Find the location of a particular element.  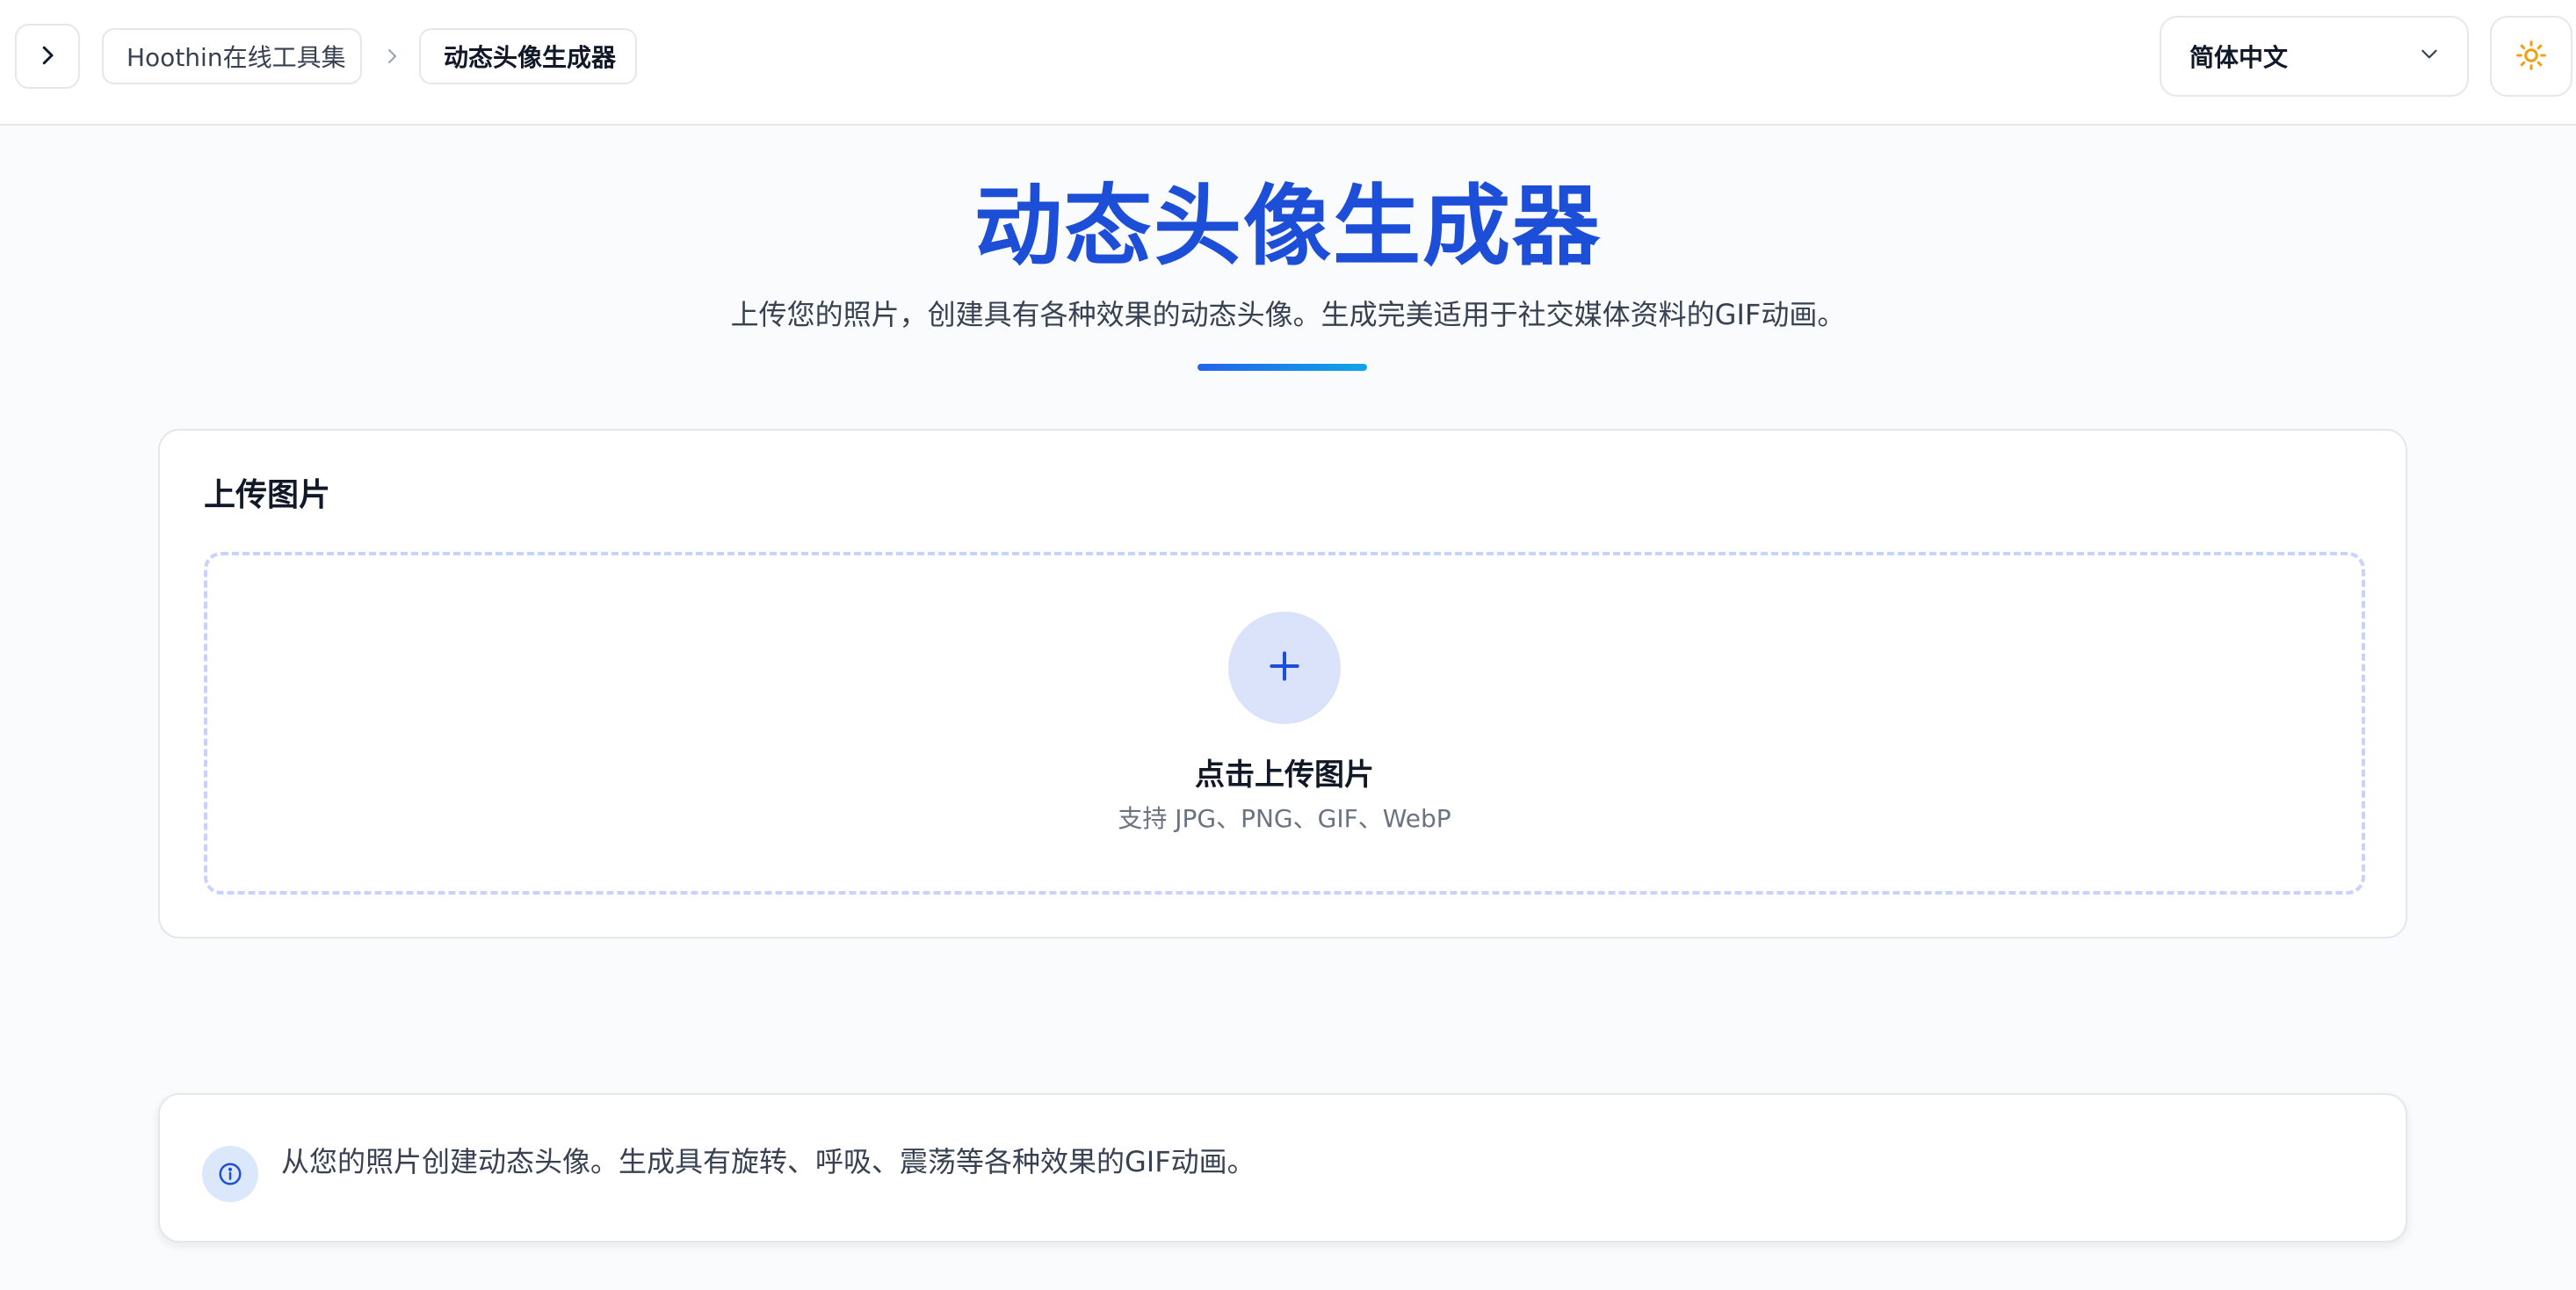

info-icon is located at coordinates (230, 1174).